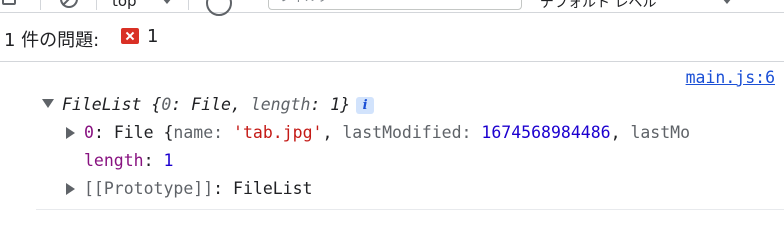 The width and height of the screenshot is (784, 240). I want to click on context-selector: top, so click(124, 5).